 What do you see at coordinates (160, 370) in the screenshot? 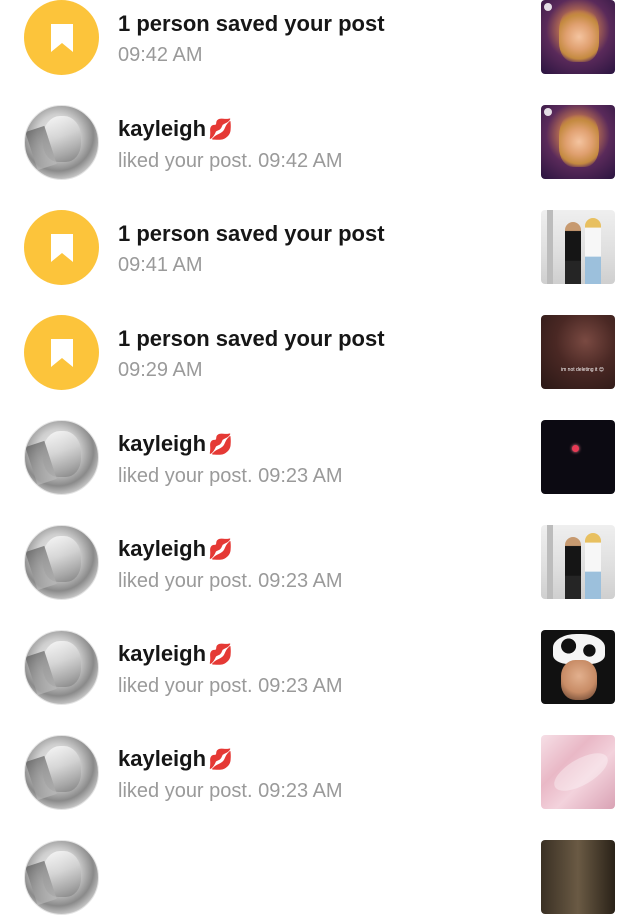
I see `notification-time: 09:29 AM` at bounding box center [160, 370].